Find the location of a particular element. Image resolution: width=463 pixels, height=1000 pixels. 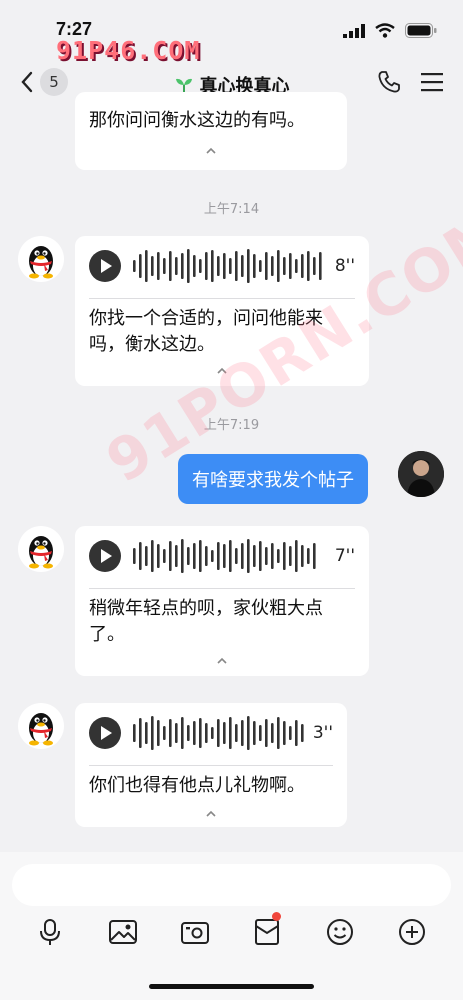

voice-player: 7'' is located at coordinates (222, 556).